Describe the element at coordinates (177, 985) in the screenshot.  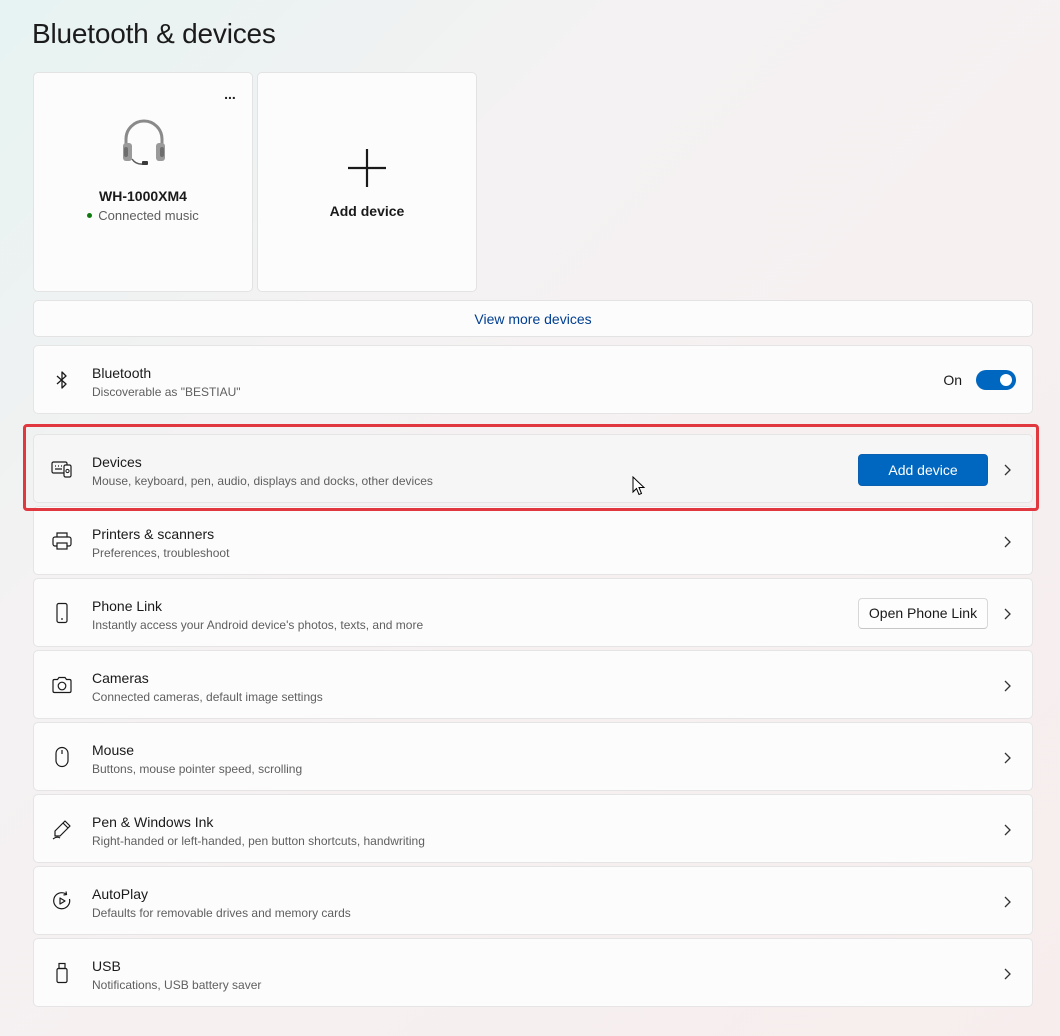
I see `usb-subtitle: Notifications, USB battery saver` at that location.